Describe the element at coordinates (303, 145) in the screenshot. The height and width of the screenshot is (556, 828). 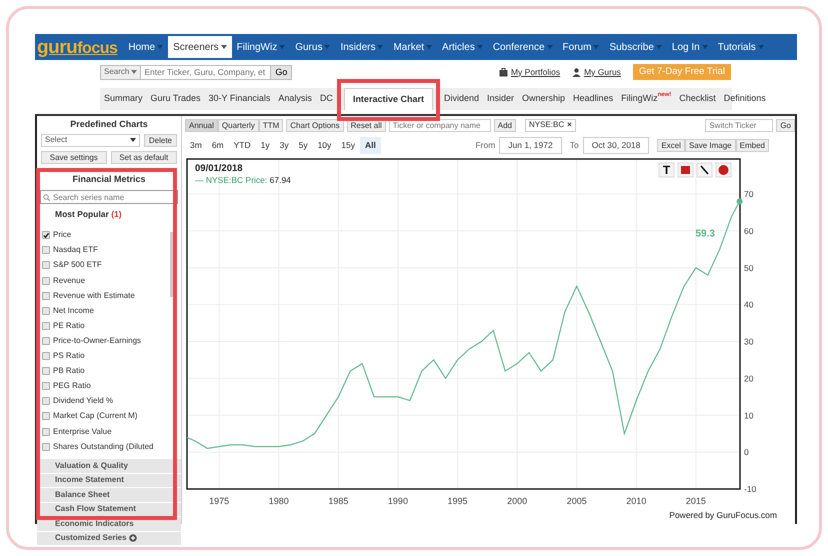
I see `range-button: 5y` at that location.